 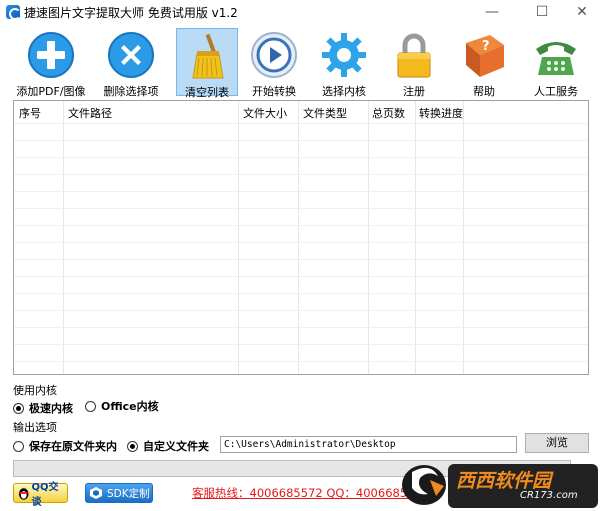 What do you see at coordinates (130, 406) in the screenshot?
I see `radio-label: Office内核` at bounding box center [130, 406].